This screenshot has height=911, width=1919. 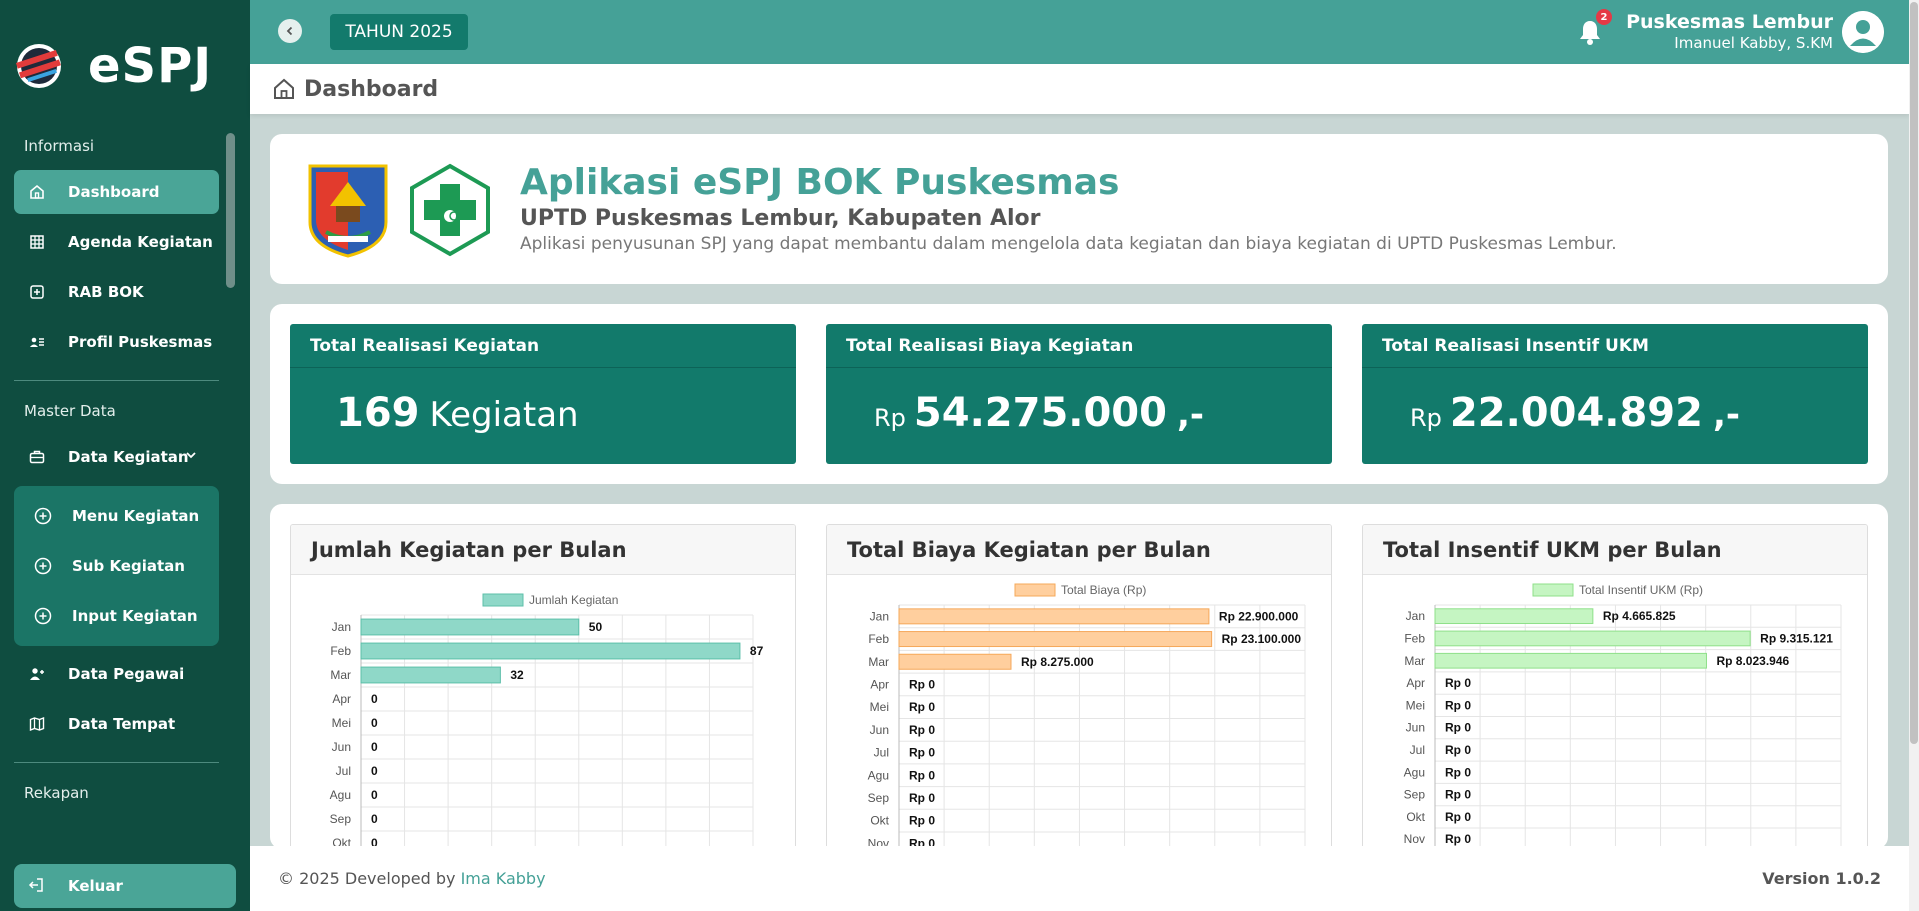 What do you see at coordinates (38, 66) in the screenshot?
I see `espj-logo-icon` at bounding box center [38, 66].